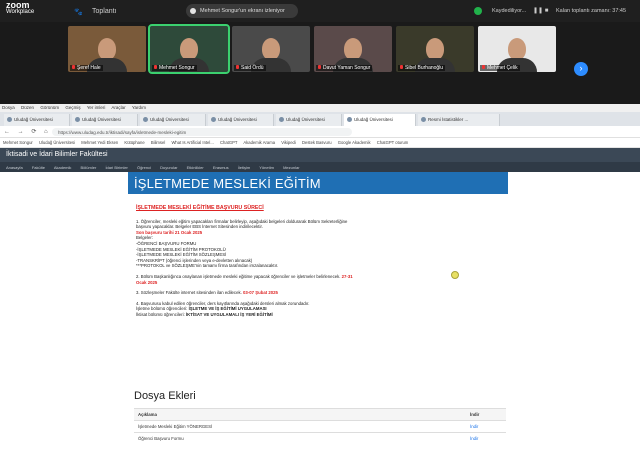 The height and width of the screenshot is (450, 640). Describe the element at coordinates (134, 142) in the screenshot. I see `bookmark: Kütüphane` at that location.